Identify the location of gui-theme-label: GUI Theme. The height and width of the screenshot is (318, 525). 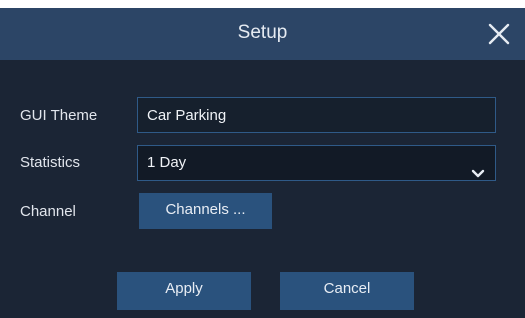
(59, 115).